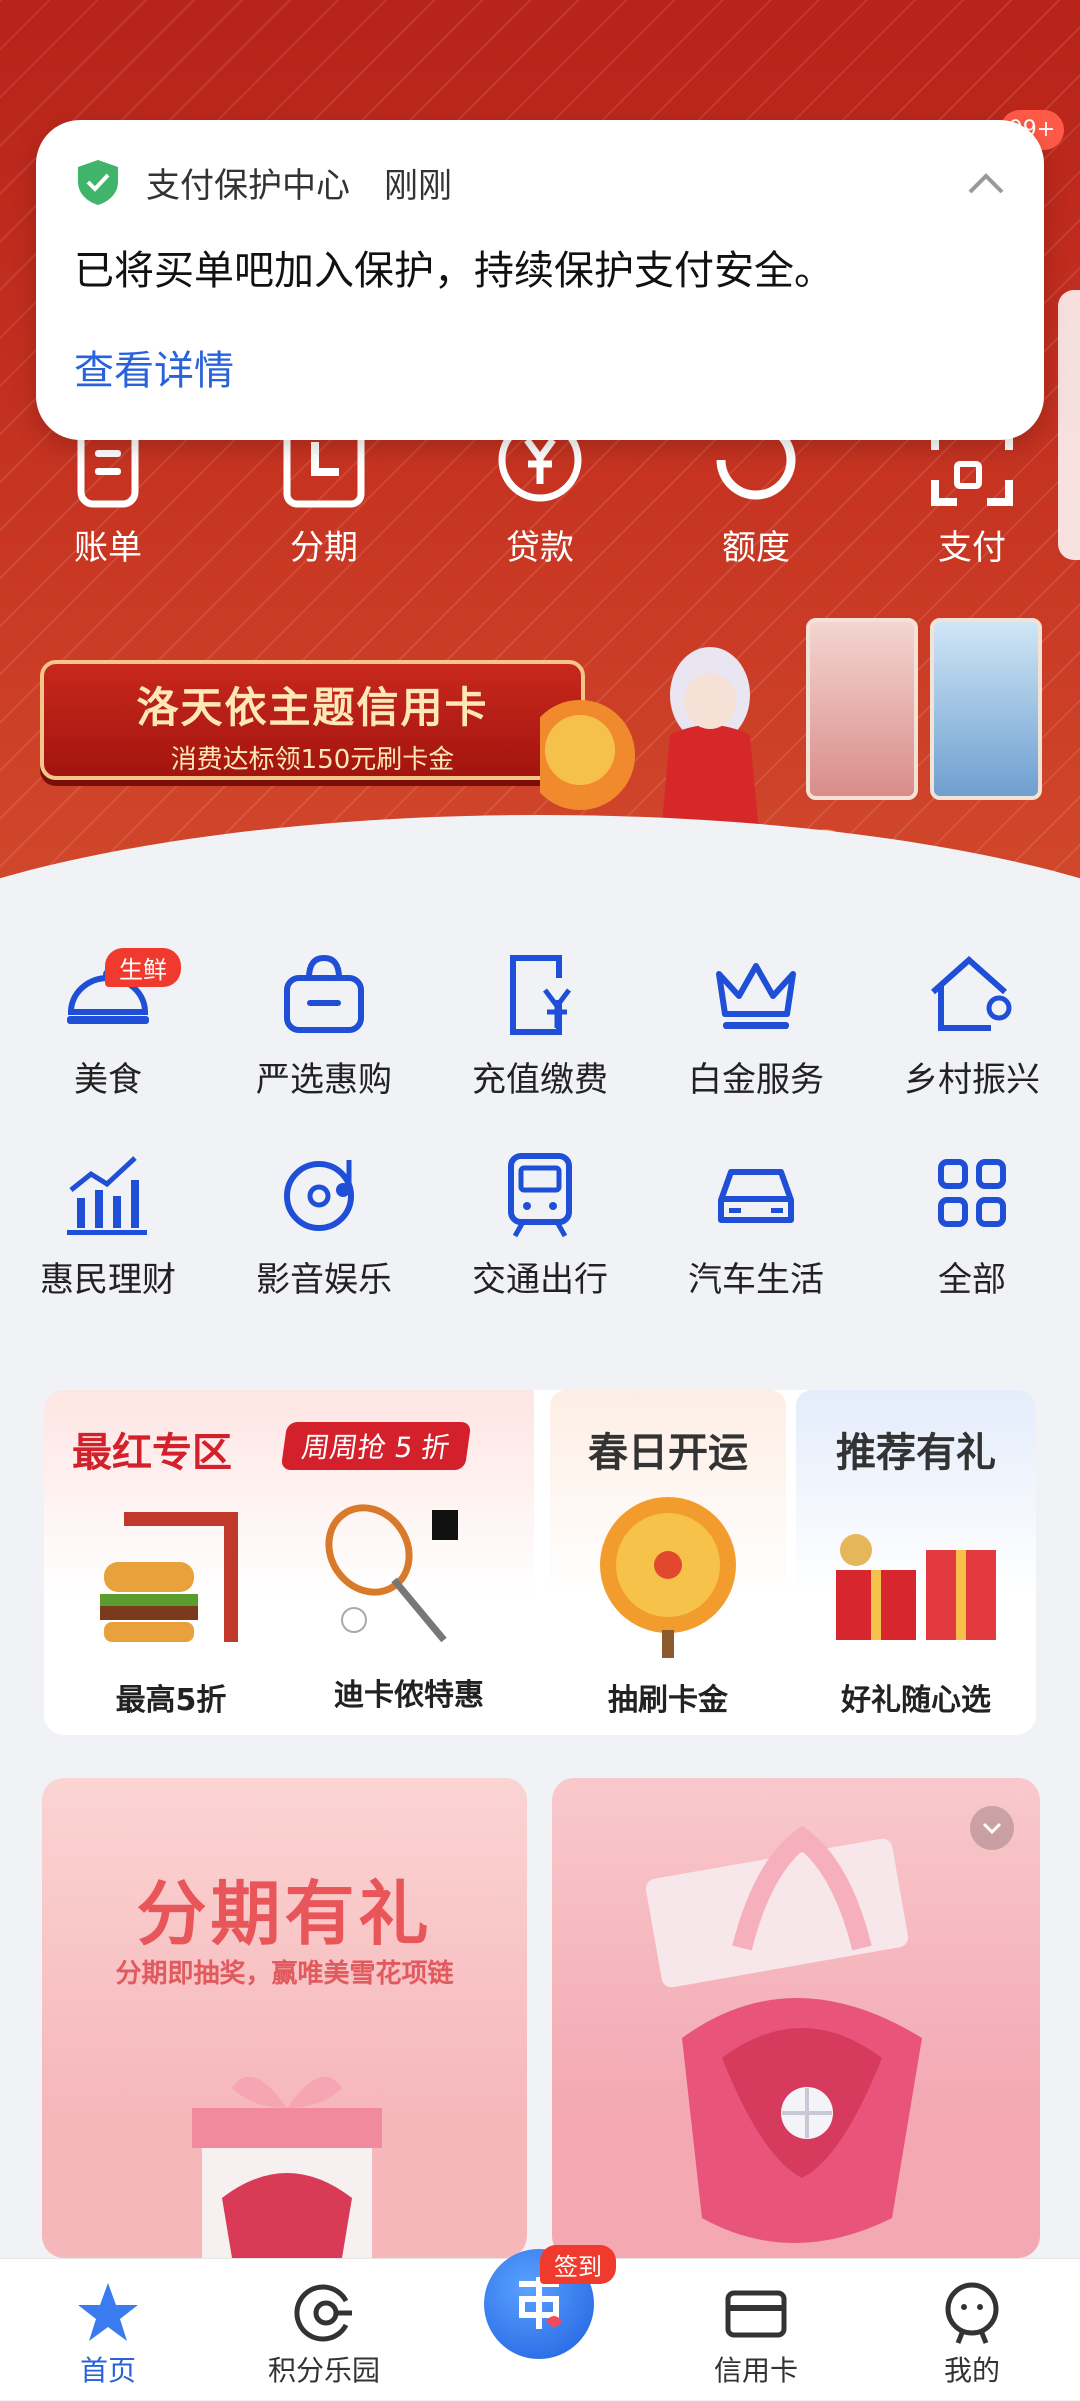  I want to click on prize-wheel-image, so click(668, 1575).